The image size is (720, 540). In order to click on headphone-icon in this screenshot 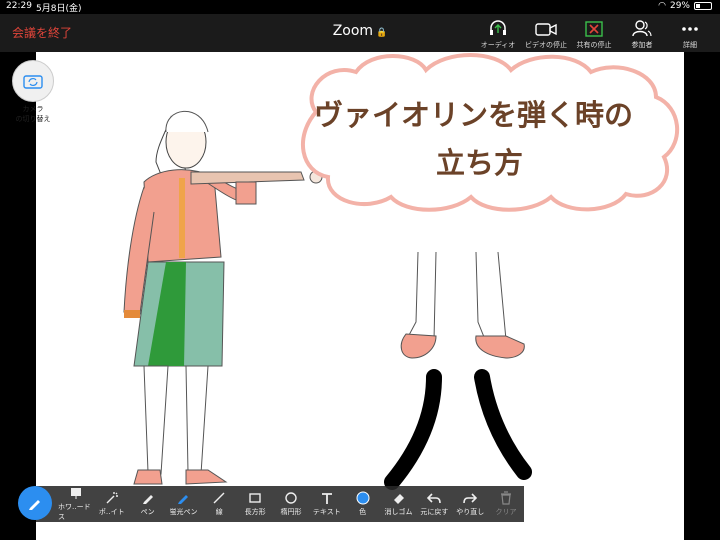, I will do `click(498, 27)`.